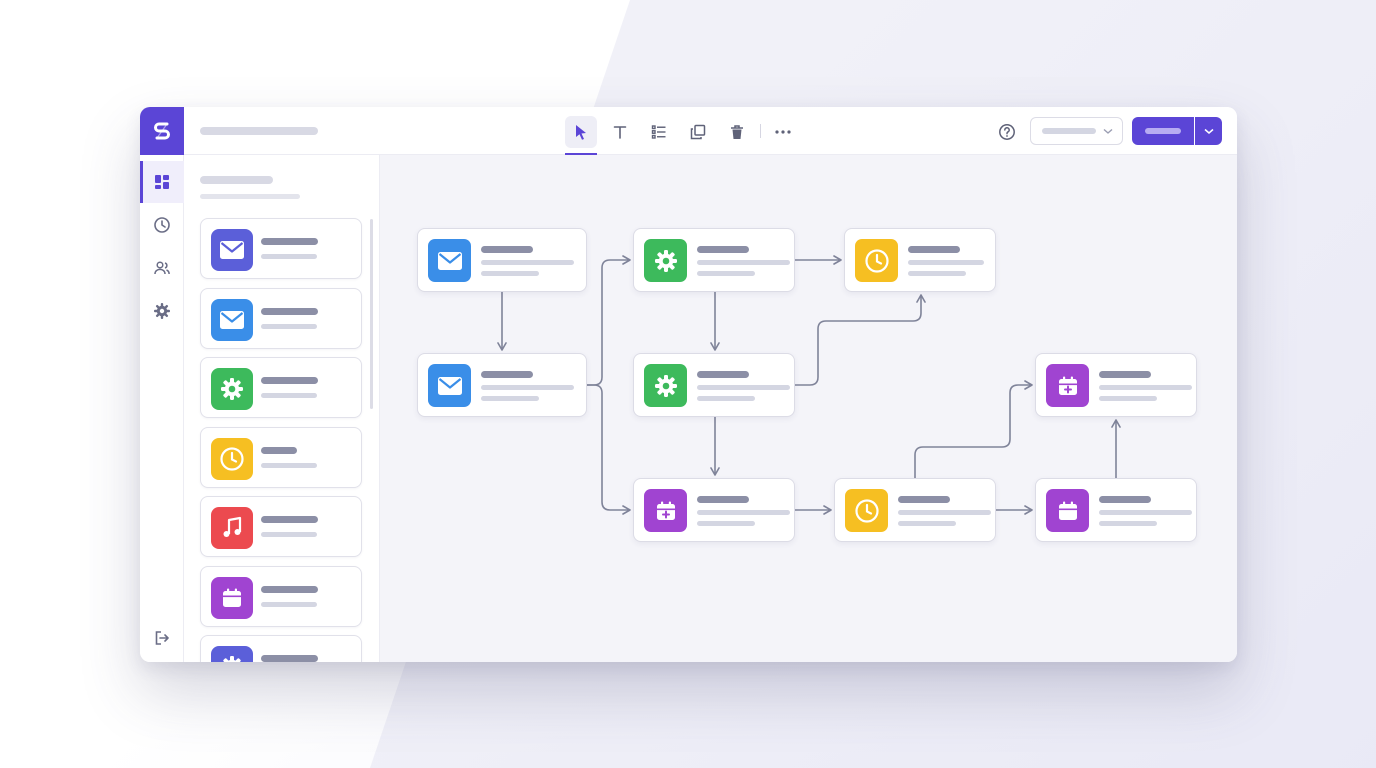  What do you see at coordinates (581, 132) in the screenshot?
I see `tool-pointer` at bounding box center [581, 132].